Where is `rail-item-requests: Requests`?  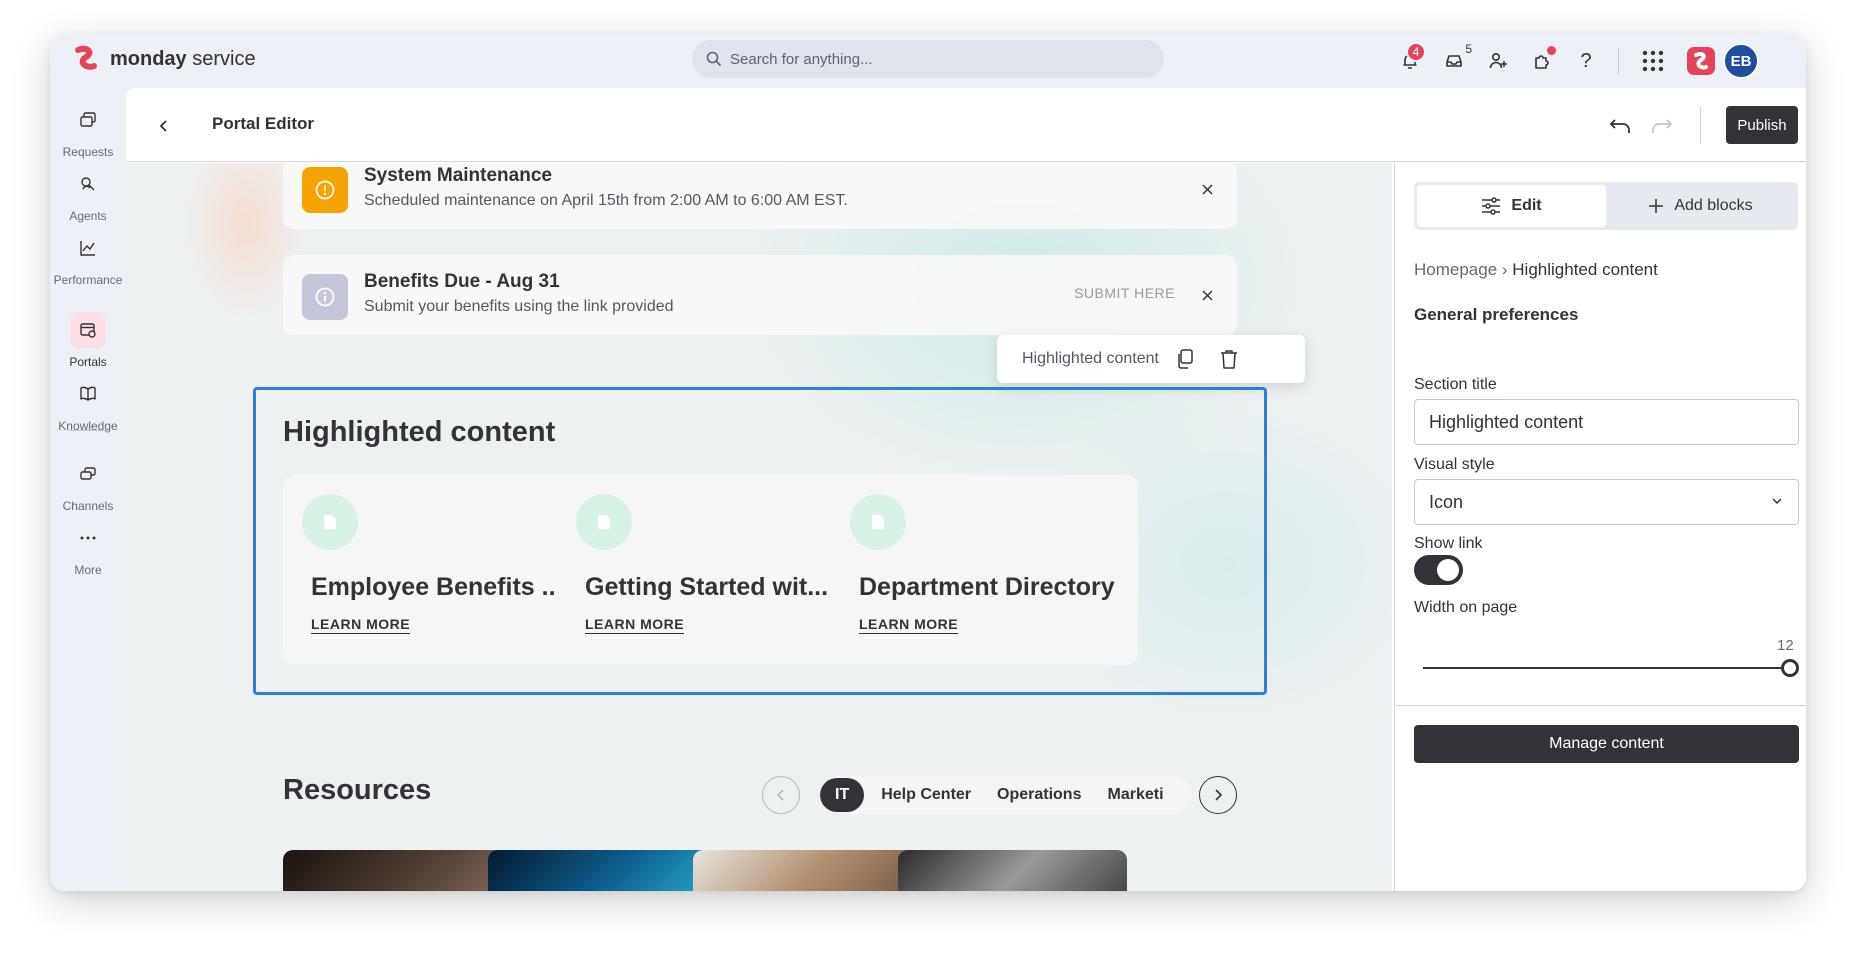 rail-item-requests: Requests is located at coordinates (88, 130).